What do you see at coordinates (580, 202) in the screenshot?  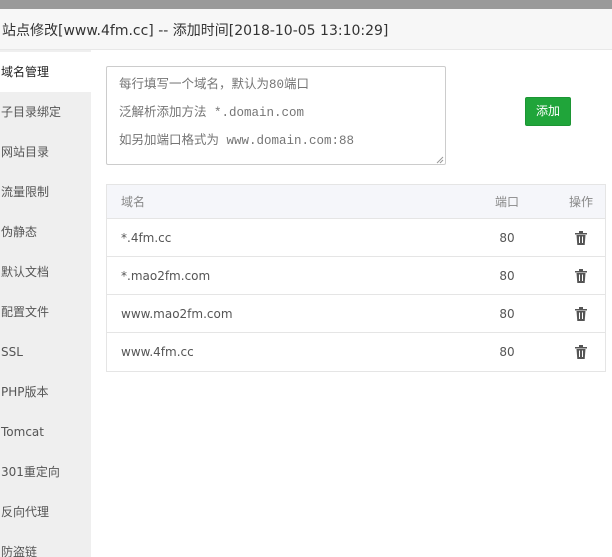 I see `column-header-action: 操作` at bounding box center [580, 202].